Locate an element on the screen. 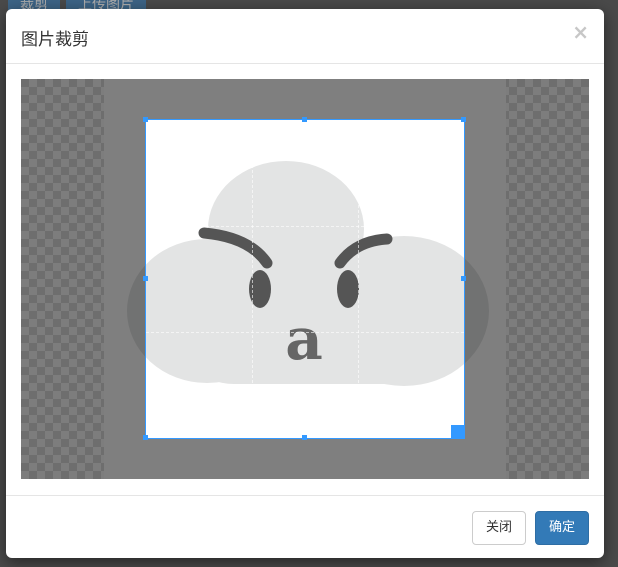  crop-mask-right is located at coordinates (485, 279).